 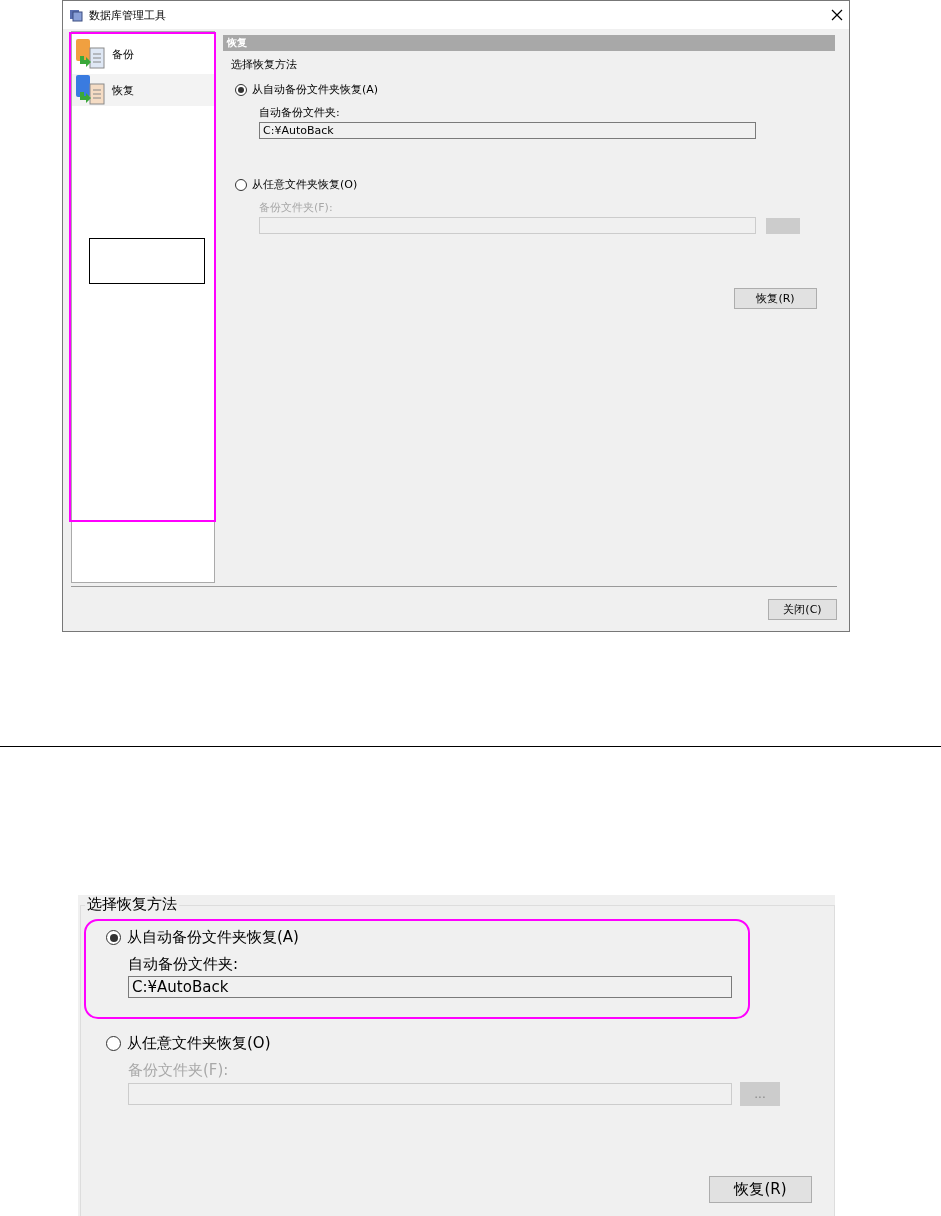 What do you see at coordinates (128, 15) in the screenshot?
I see `window-title: 数据库管理工具` at bounding box center [128, 15].